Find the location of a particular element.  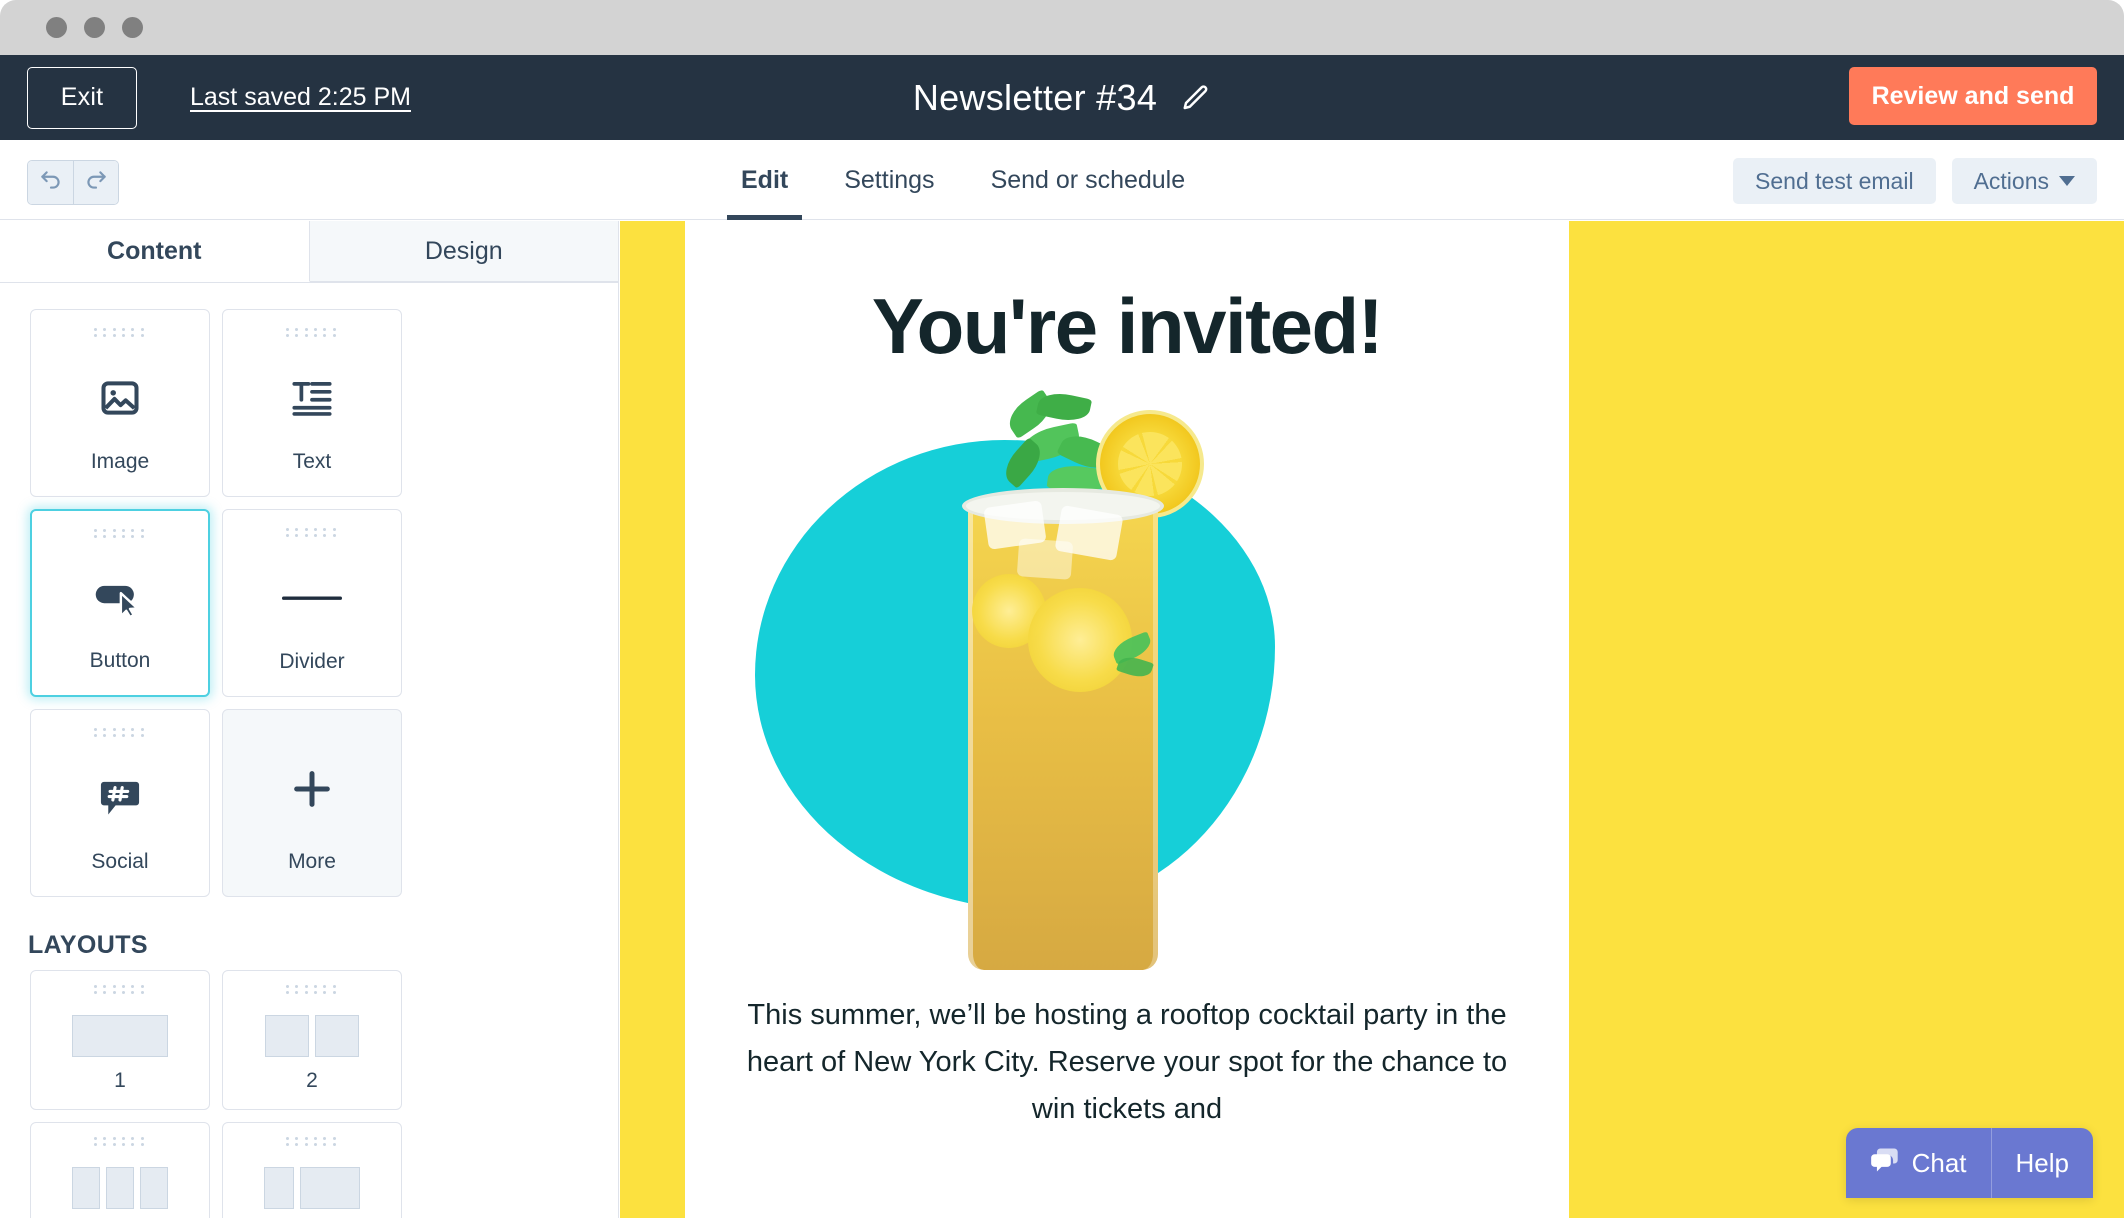

sidebar-tabs: Content Design is located at coordinates (309, 252).